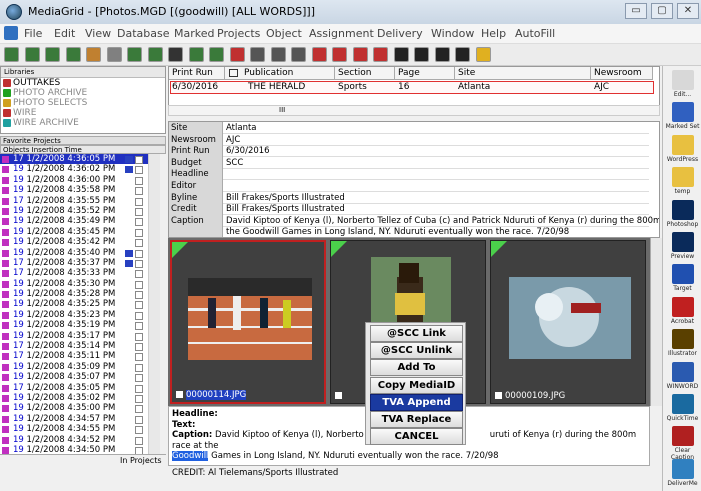 The width and height of the screenshot is (701, 491). What do you see at coordinates (80, 242) in the screenshot?
I see `object-row: 19 1/2/2008 4:35:42 PM` at bounding box center [80, 242].